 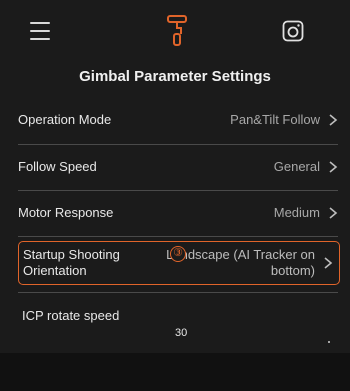 What do you see at coordinates (71, 262) in the screenshot?
I see `setting-label: Startup Shooting Orientation` at bounding box center [71, 262].